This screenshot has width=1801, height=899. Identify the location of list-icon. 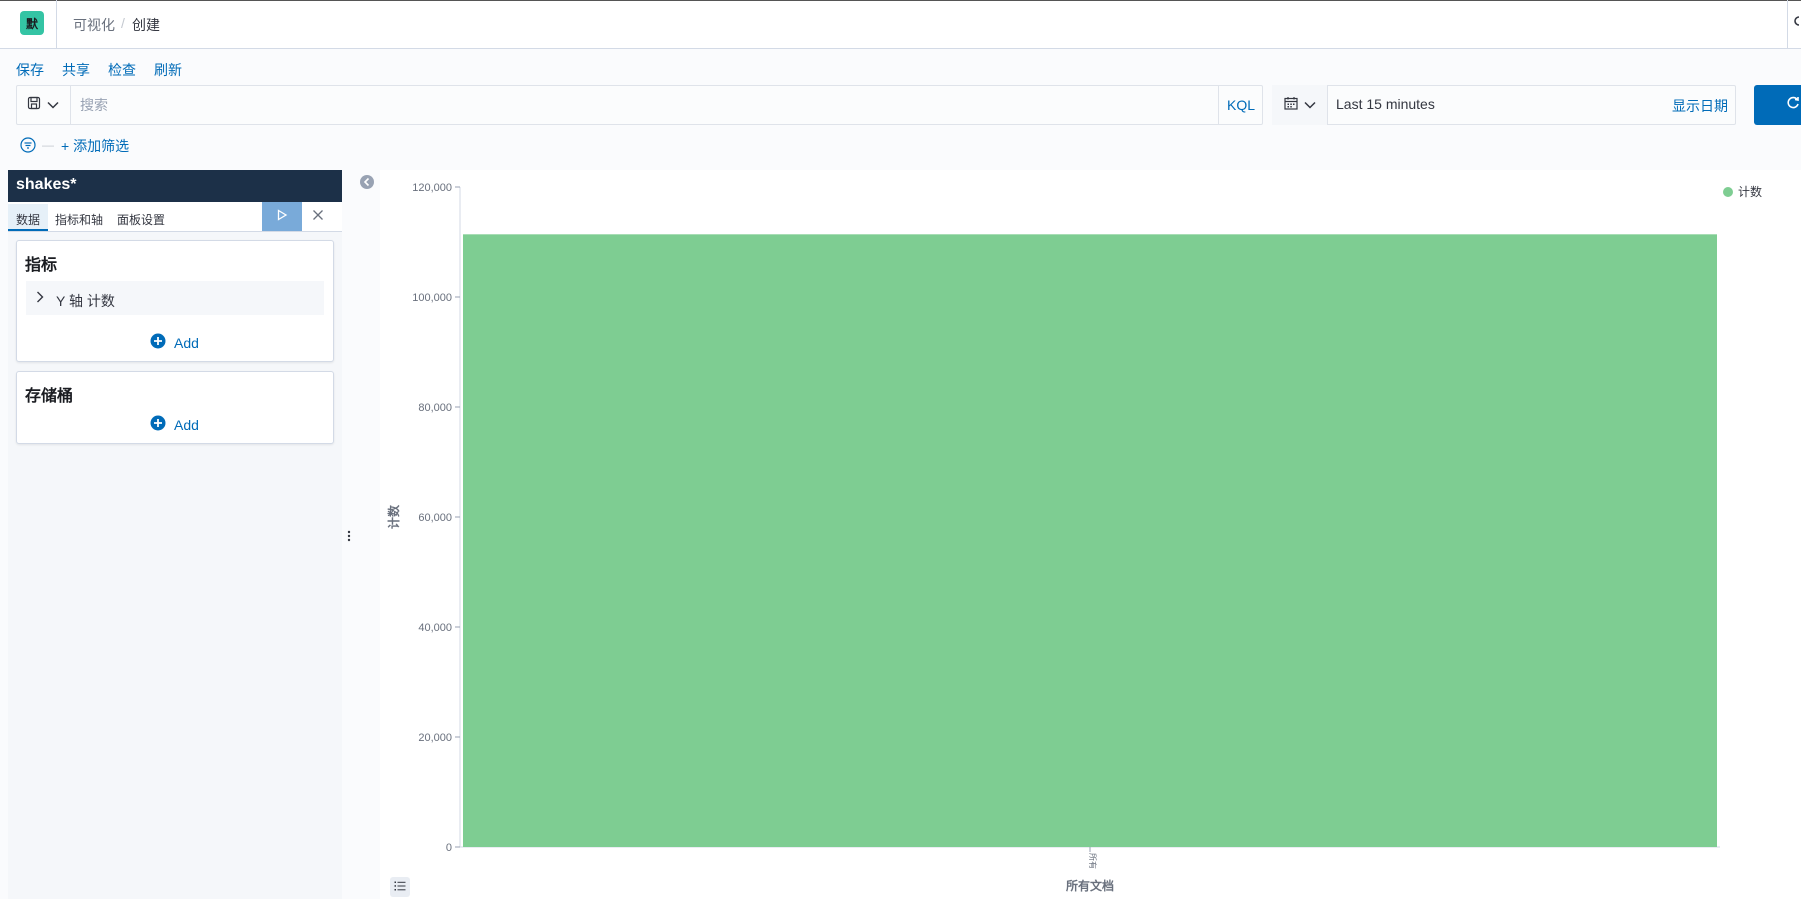
(400, 887).